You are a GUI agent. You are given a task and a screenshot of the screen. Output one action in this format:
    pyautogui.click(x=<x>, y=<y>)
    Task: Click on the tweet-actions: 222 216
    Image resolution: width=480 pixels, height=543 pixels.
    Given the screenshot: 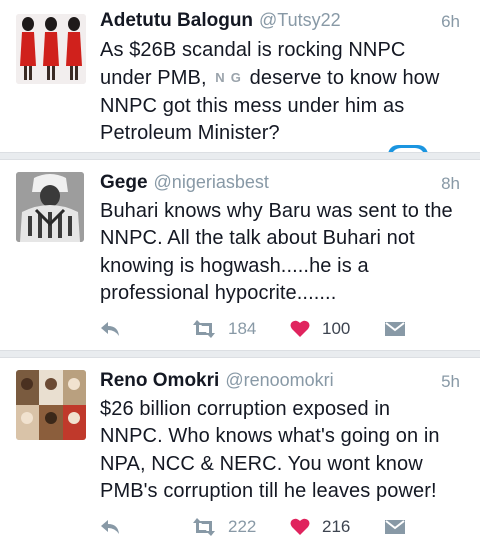 What is the action you would take?
    pyautogui.click(x=260, y=527)
    